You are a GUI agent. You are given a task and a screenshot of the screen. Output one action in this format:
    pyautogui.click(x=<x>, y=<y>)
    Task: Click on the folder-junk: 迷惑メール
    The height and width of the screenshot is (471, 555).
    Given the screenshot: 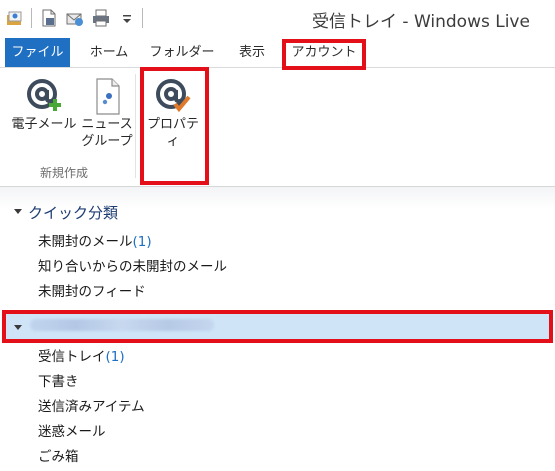 What is the action you would take?
    pyautogui.click(x=72, y=430)
    